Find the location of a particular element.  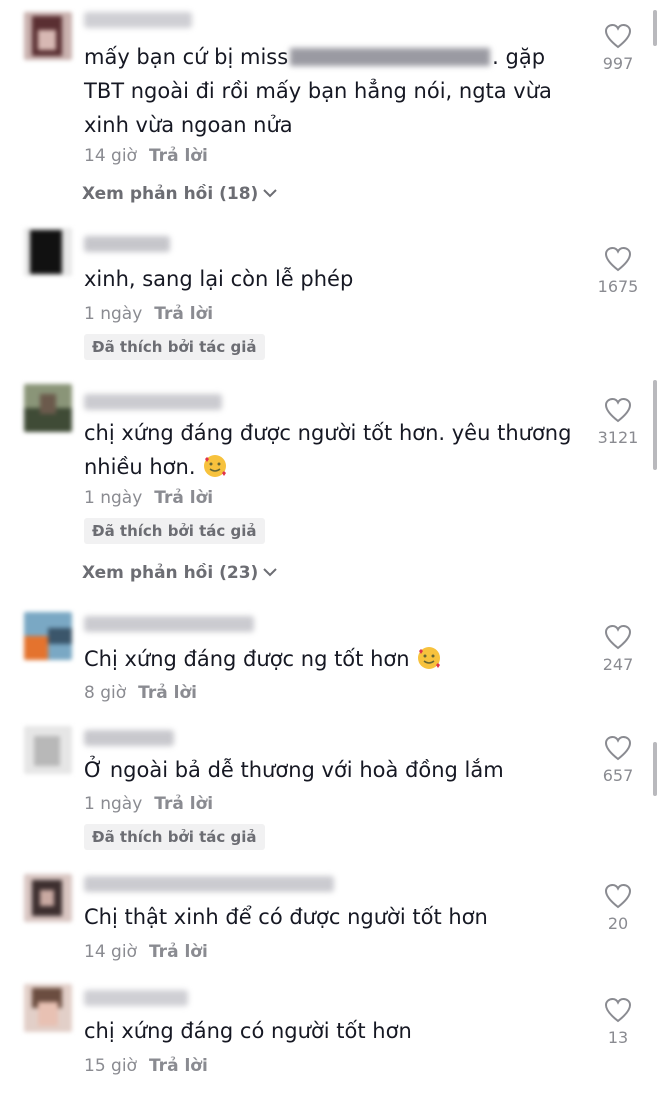

like-button: 3121 is located at coordinates (618, 421).